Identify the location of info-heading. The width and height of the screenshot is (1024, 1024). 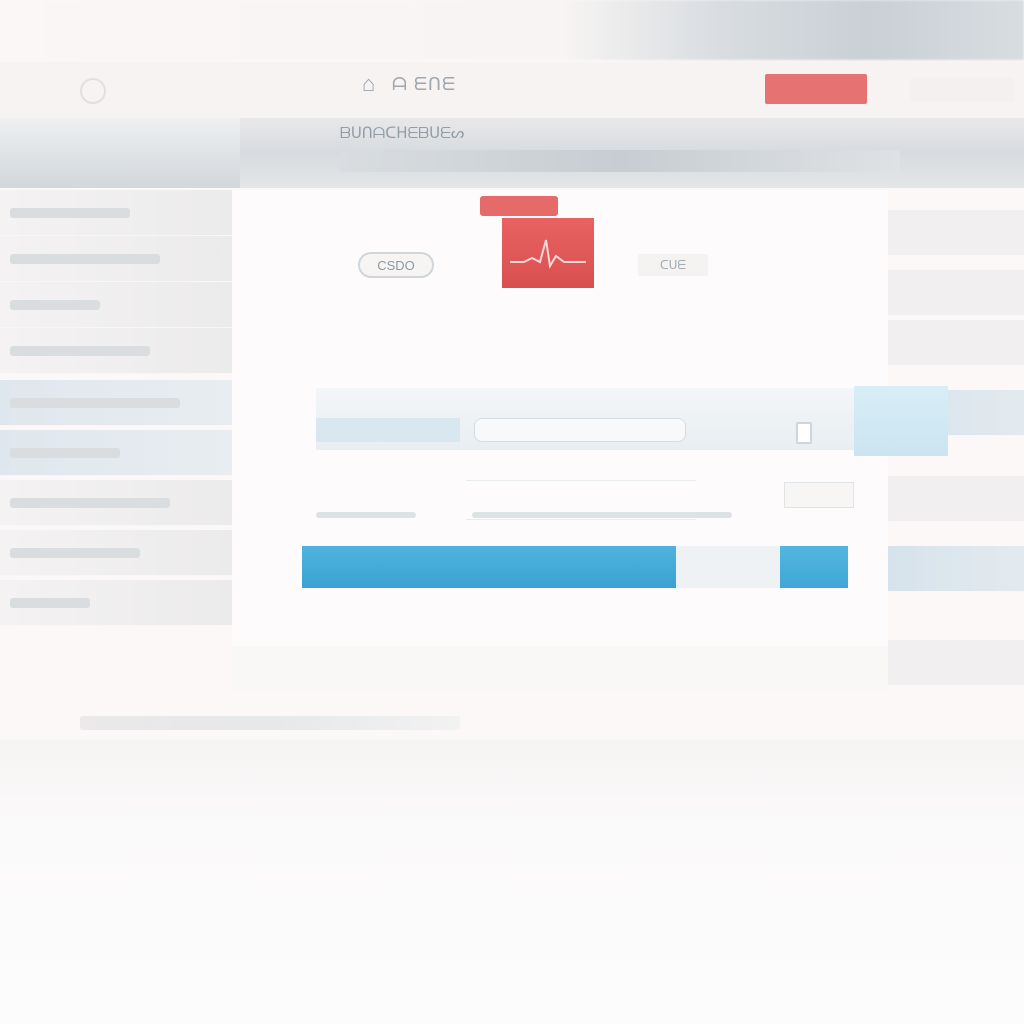
(588, 324).